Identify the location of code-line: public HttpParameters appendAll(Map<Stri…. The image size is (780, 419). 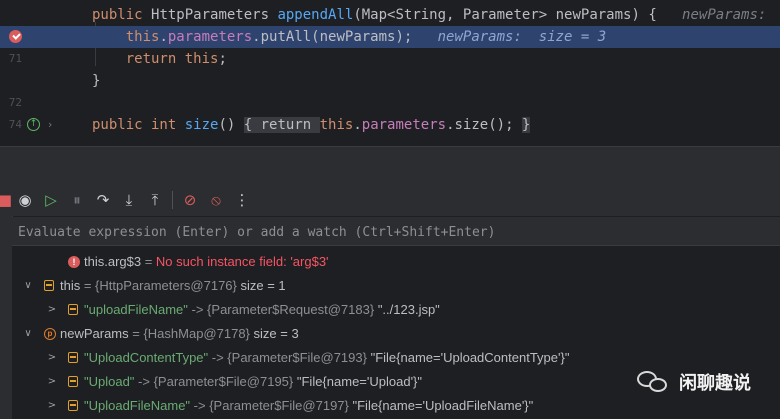
(390, 15).